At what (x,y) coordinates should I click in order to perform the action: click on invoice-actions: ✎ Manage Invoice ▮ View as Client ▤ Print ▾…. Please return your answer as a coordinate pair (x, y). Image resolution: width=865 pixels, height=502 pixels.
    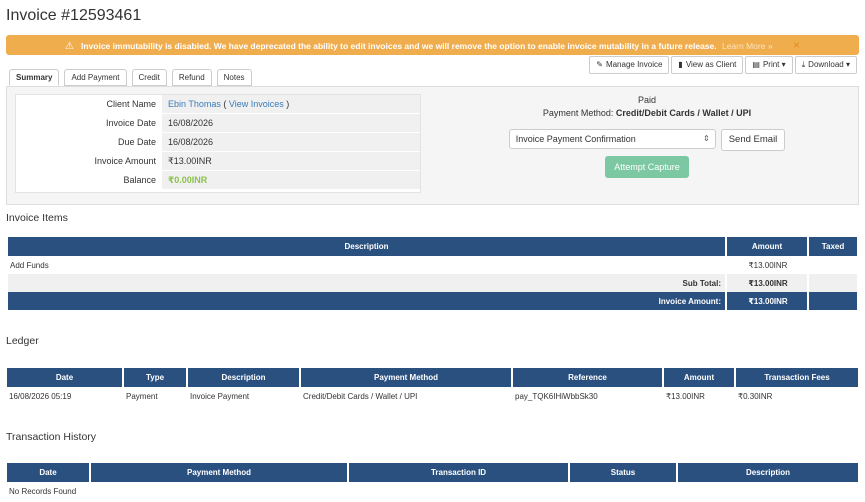
    Looking at the image, I should click on (722, 65).